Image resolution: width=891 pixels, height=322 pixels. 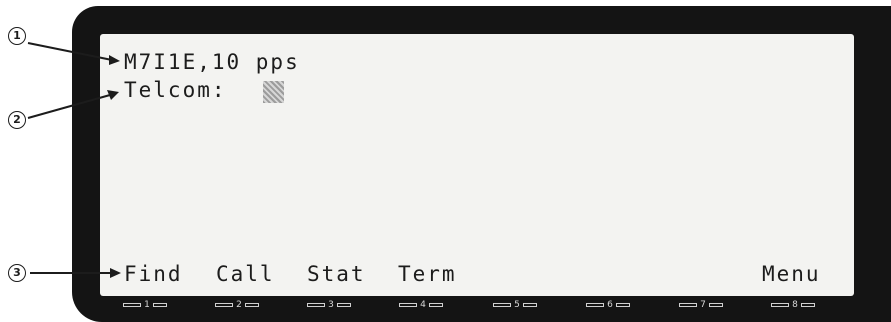 I want to click on callout-1-arrowhead, so click(x=114, y=60).